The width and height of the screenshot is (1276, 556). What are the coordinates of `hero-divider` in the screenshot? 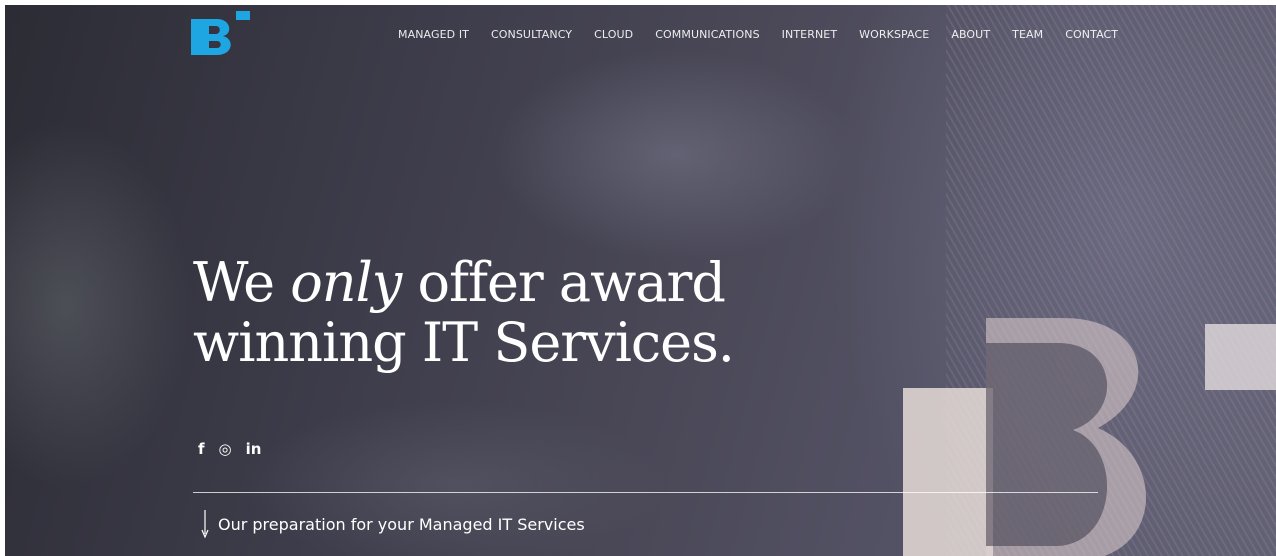 It's located at (645, 492).